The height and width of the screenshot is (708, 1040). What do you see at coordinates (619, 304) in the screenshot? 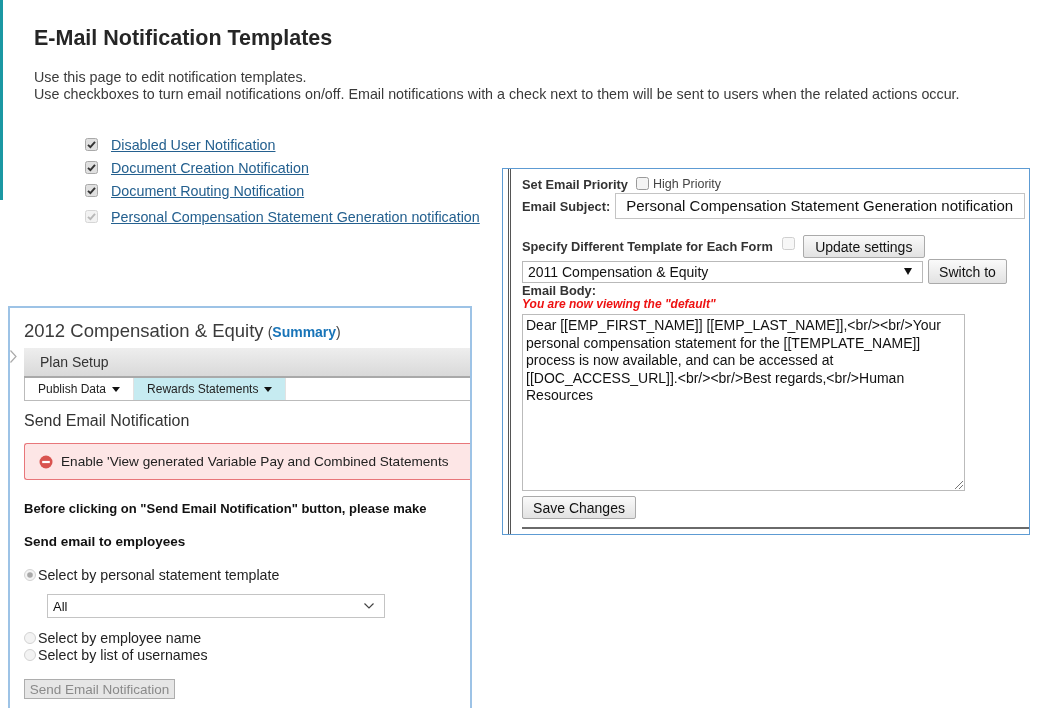
I see `viewing-note: You are now viewing the "default"` at bounding box center [619, 304].